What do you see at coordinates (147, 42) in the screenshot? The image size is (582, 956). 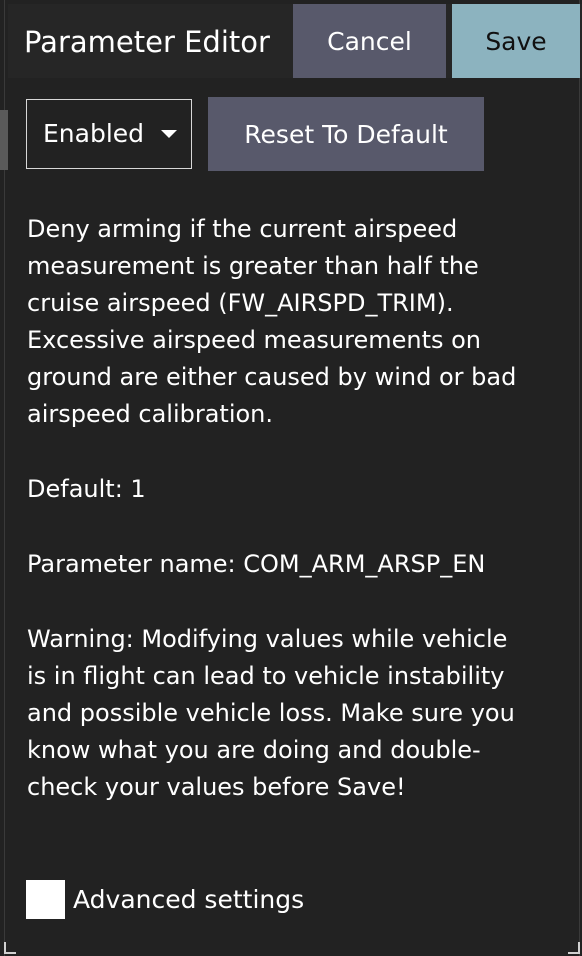 I see `dialog-title: Parameter Editor` at bounding box center [147, 42].